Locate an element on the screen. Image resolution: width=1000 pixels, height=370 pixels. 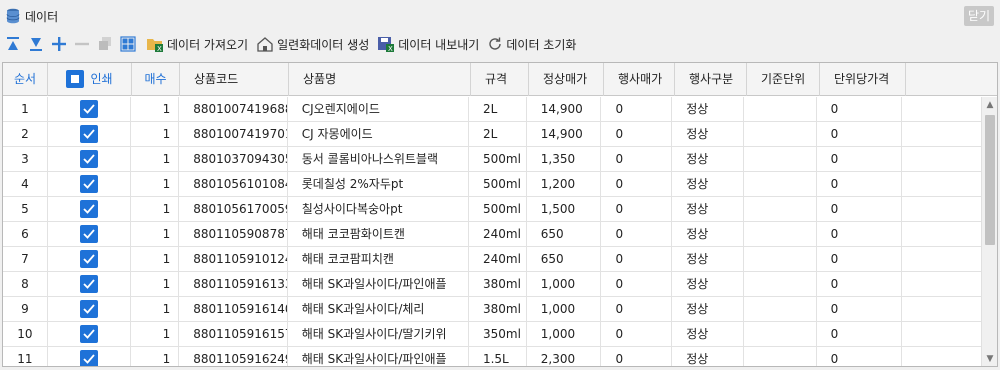
import-data-button: X 데이터 가져오기 is located at coordinates (197, 44).